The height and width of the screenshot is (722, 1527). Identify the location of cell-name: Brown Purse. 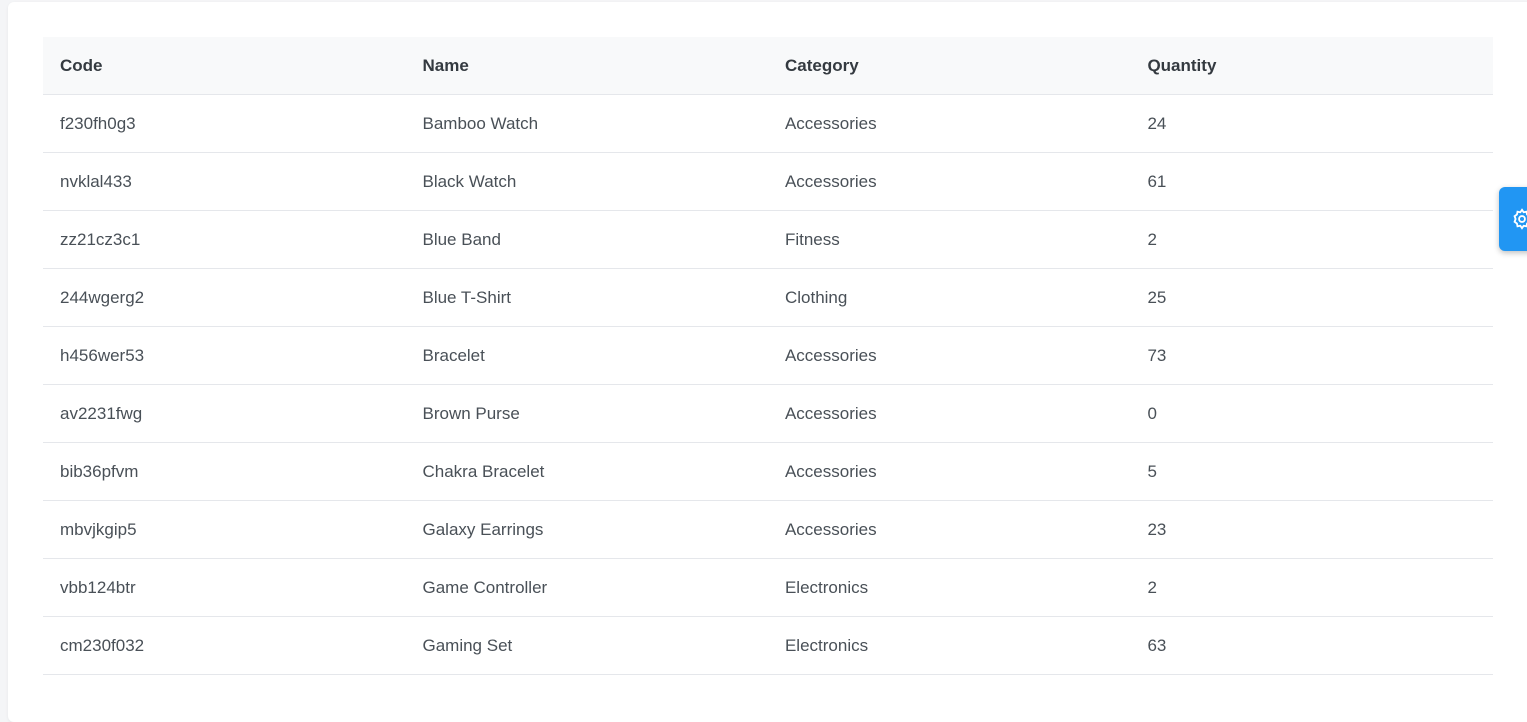
(586, 413).